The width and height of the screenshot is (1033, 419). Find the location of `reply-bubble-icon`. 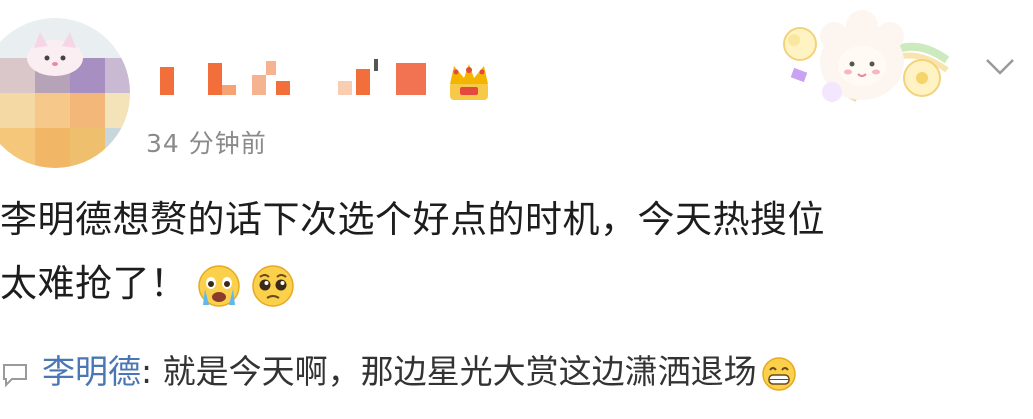

reply-bubble-icon is located at coordinates (15, 375).